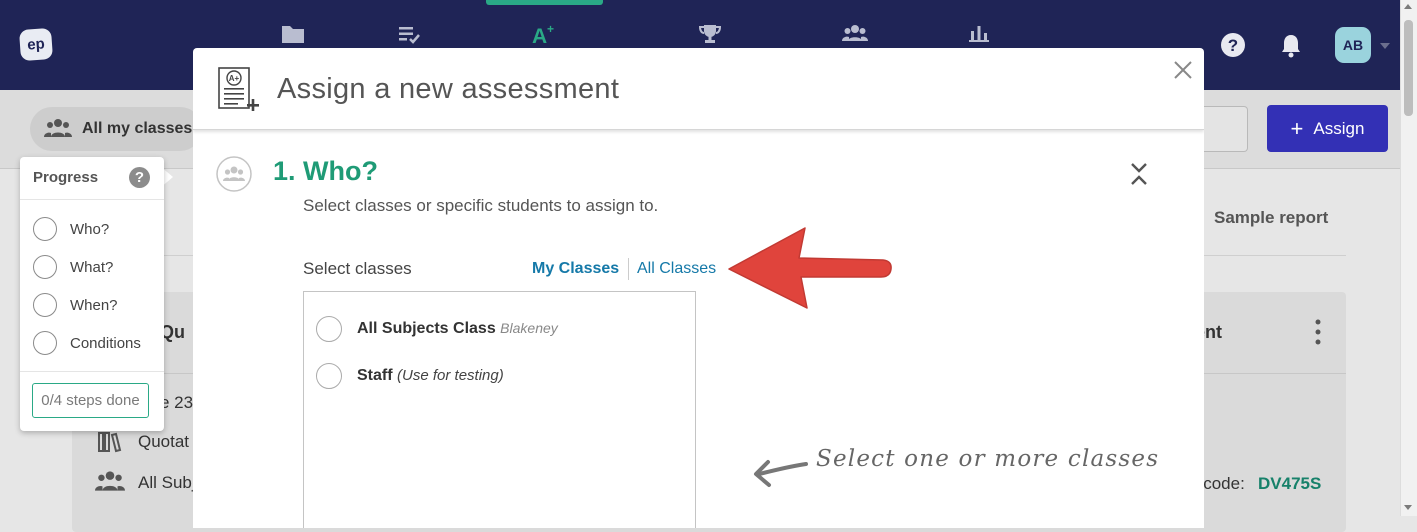  Describe the element at coordinates (45, 305) in the screenshot. I see `step-when-circle` at that location.